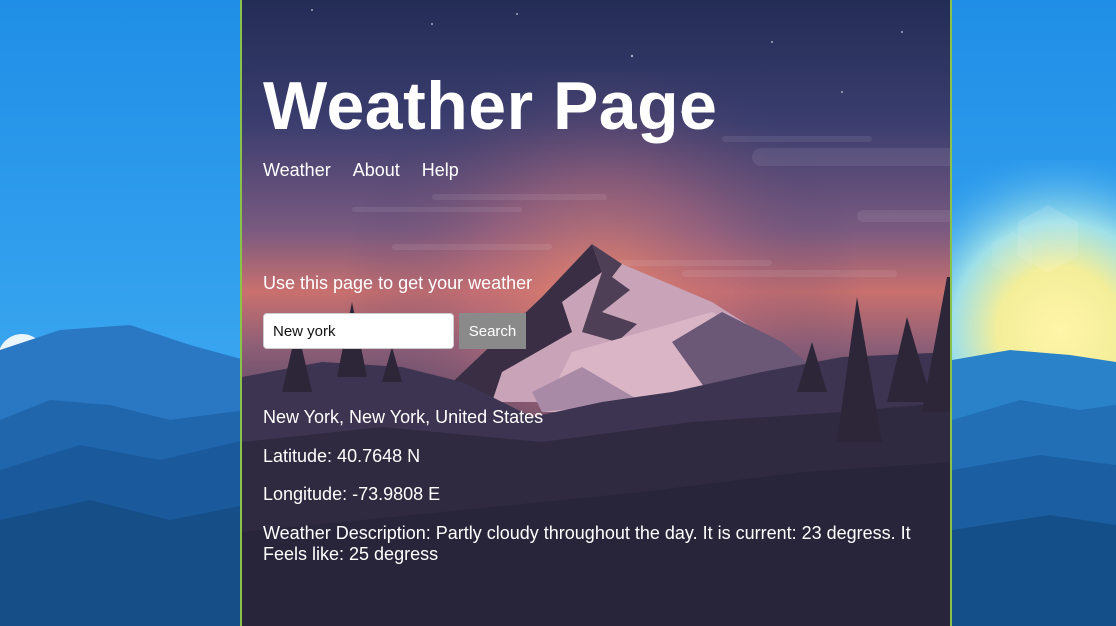  What do you see at coordinates (398, 283) in the screenshot?
I see `intro-text: Use this page to get your weather` at bounding box center [398, 283].